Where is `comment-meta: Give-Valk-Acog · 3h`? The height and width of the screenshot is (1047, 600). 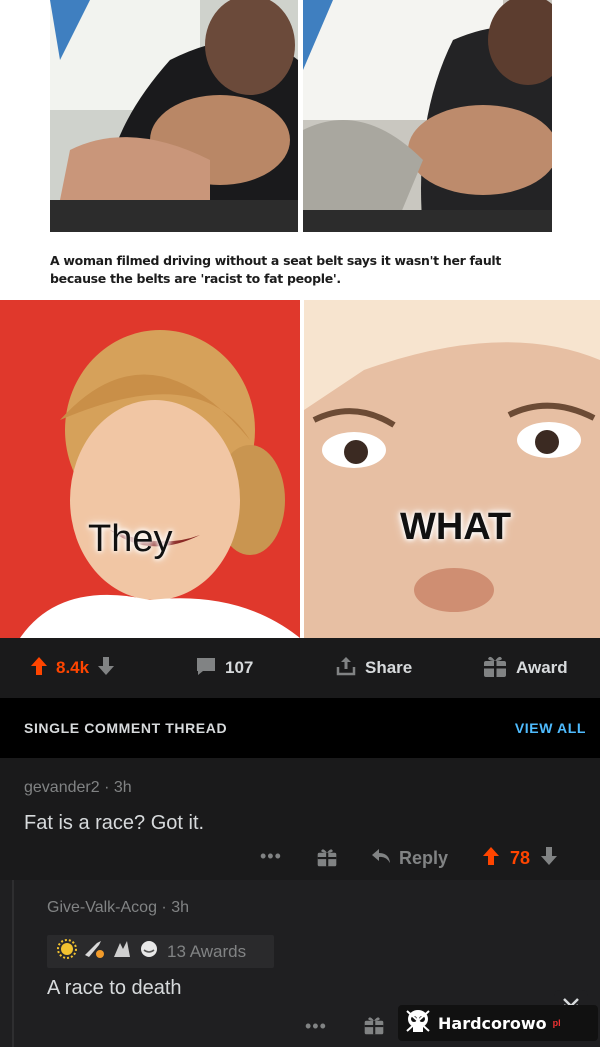 comment-meta: Give-Valk-Acog · 3h is located at coordinates (118, 908).